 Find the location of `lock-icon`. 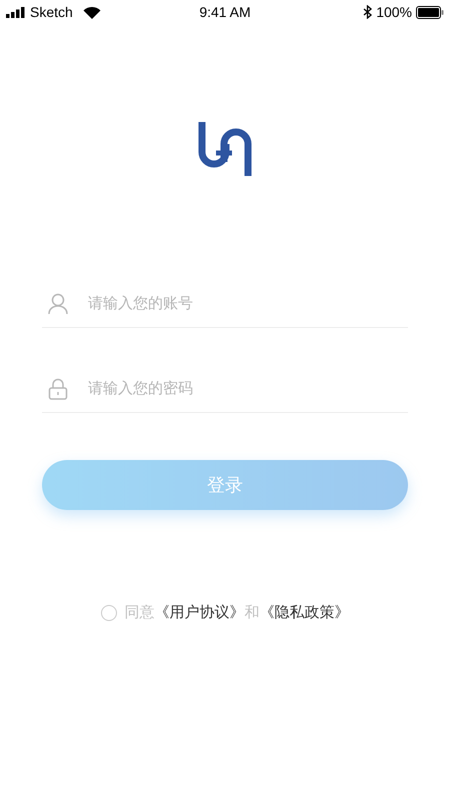

lock-icon is located at coordinates (58, 389).